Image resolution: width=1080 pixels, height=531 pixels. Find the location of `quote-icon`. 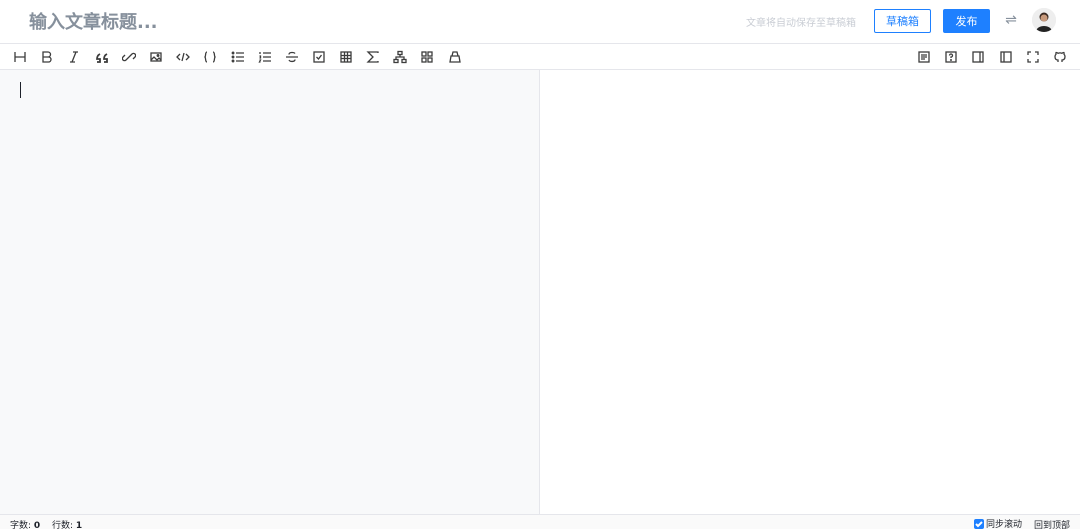

quote-icon is located at coordinates (102, 57).